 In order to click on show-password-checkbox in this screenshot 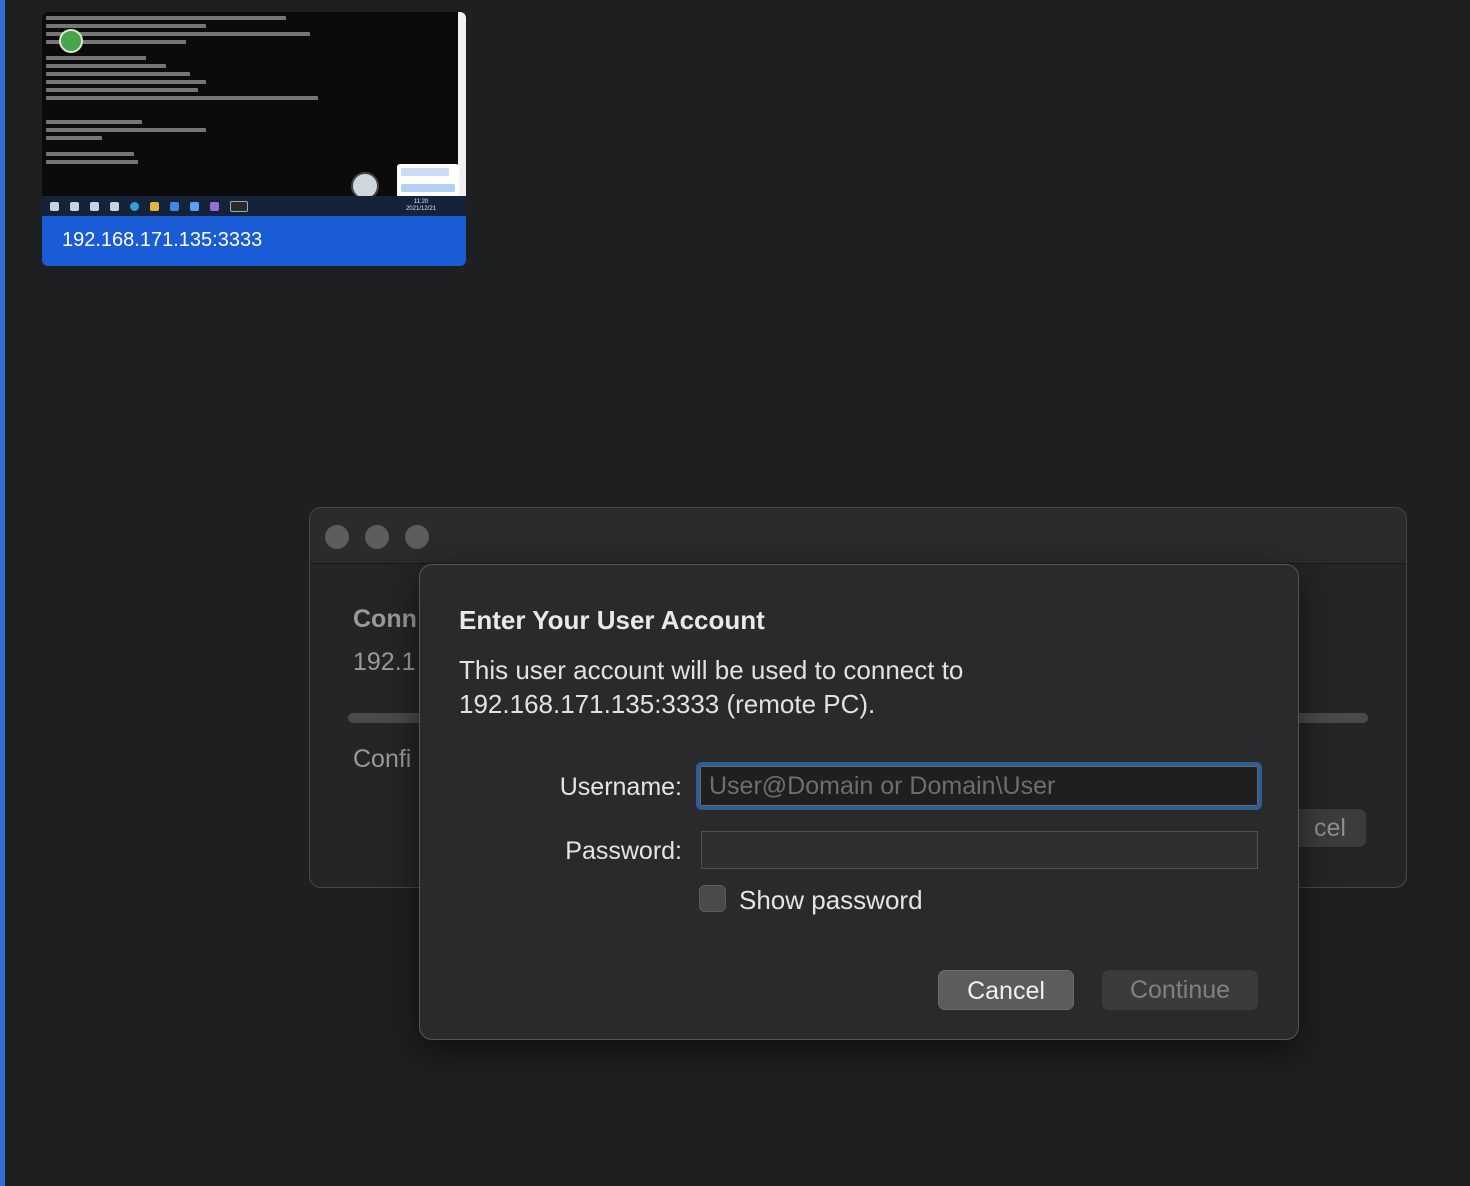, I will do `click(712, 898)`.